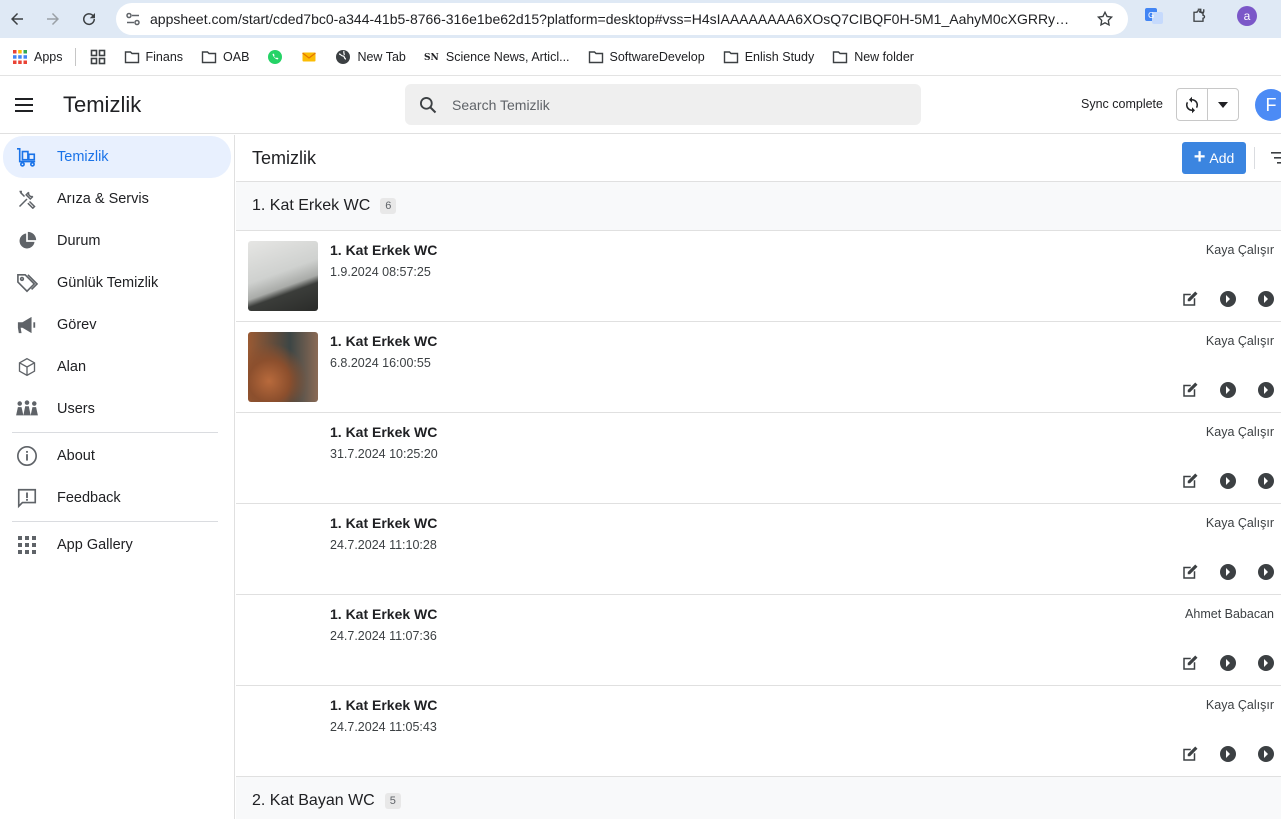 This screenshot has height=819, width=1281. I want to click on reload-icon, so click(89, 19).